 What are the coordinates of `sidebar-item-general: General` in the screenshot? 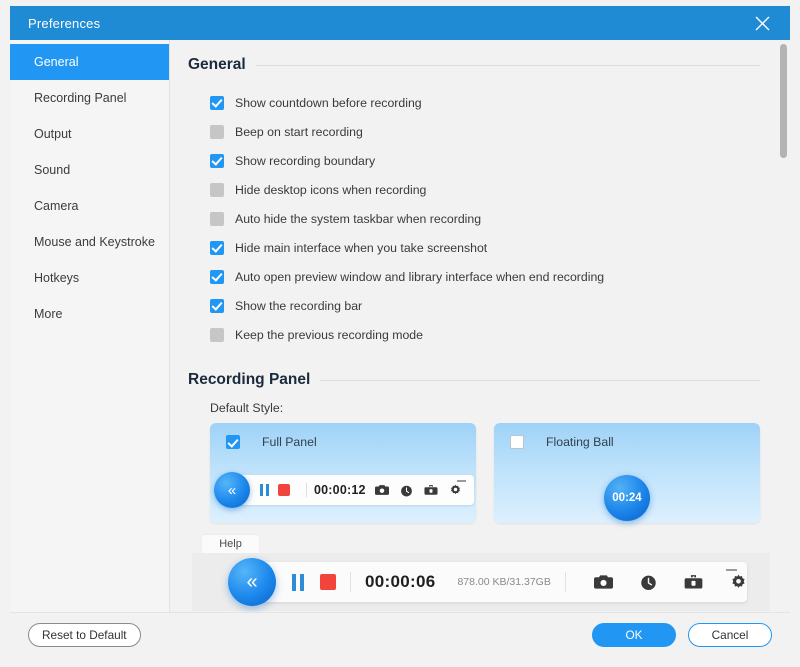 It's located at (89, 62).